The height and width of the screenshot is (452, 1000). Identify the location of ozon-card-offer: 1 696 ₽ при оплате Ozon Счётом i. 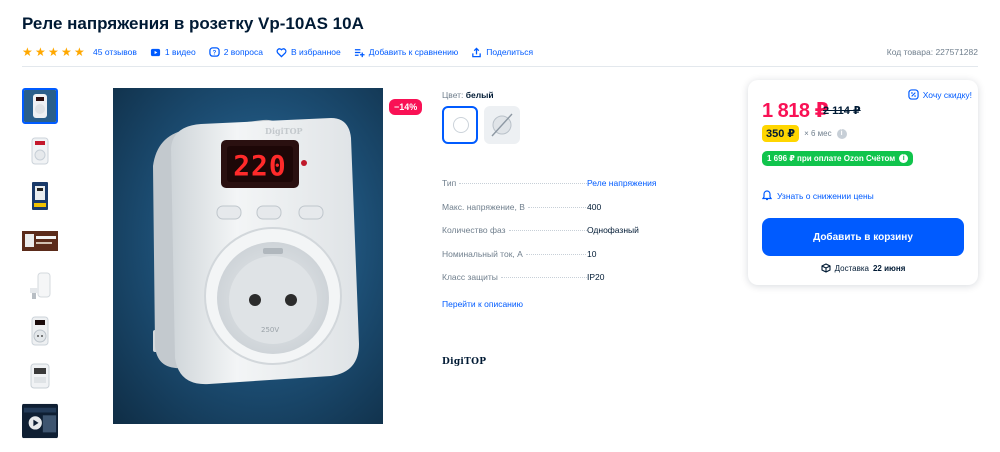
(838, 158).